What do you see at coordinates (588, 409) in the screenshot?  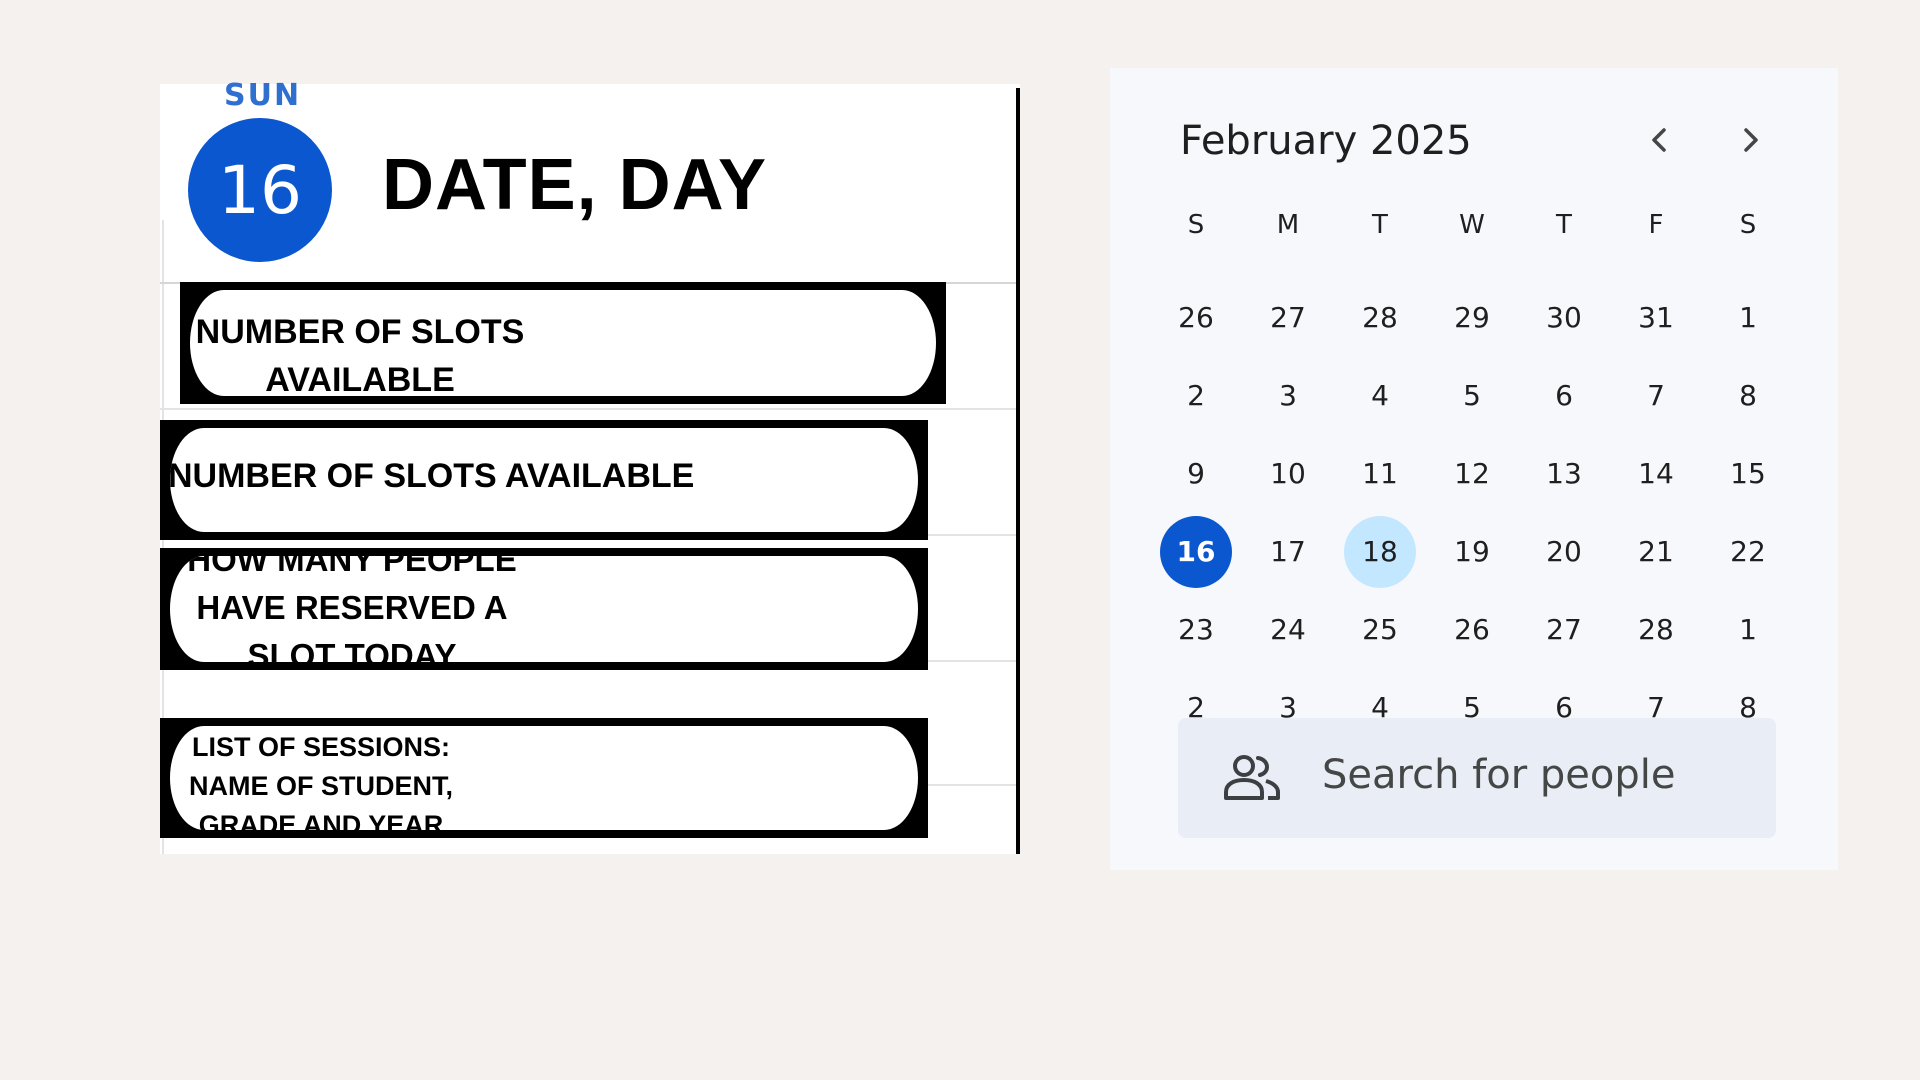 I see `hour-gridline` at bounding box center [588, 409].